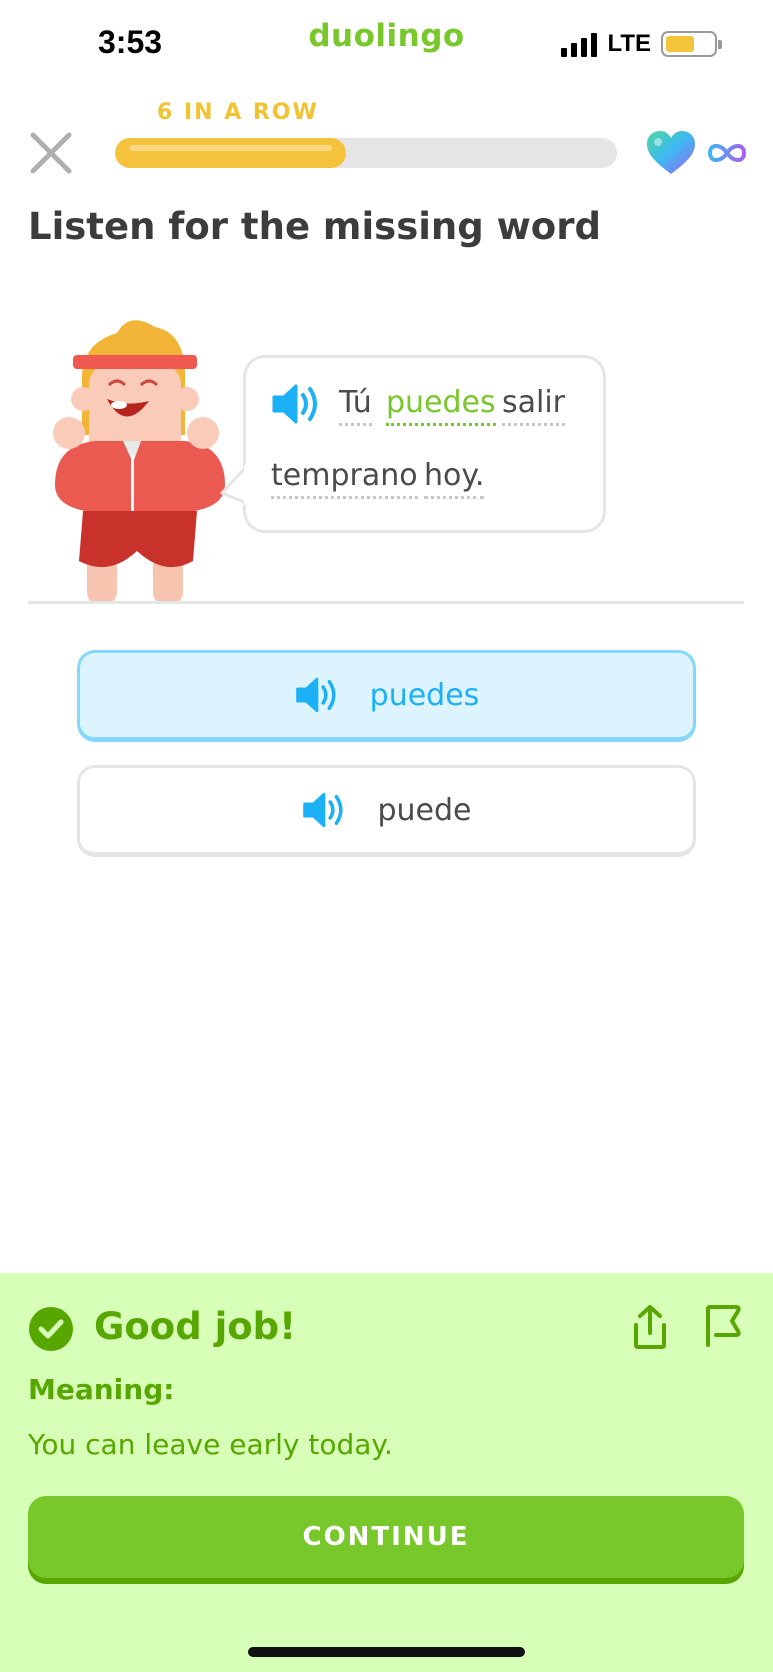 Image resolution: width=773 pixels, height=1672 pixels. Describe the element at coordinates (727, 153) in the screenshot. I see `infinity-icon` at that location.